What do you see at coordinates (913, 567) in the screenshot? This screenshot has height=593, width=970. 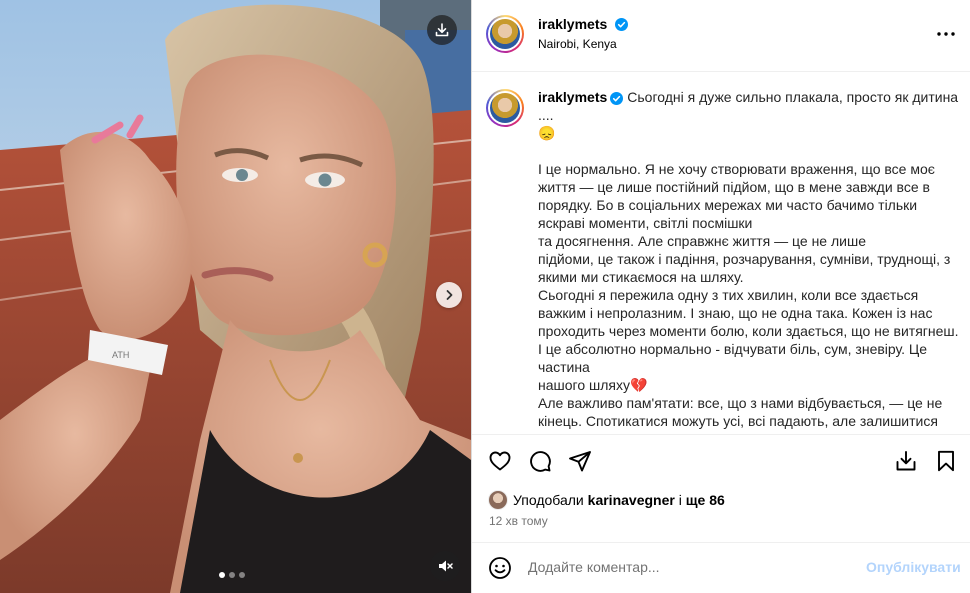 I see `publish-button: Опублікувати` at bounding box center [913, 567].